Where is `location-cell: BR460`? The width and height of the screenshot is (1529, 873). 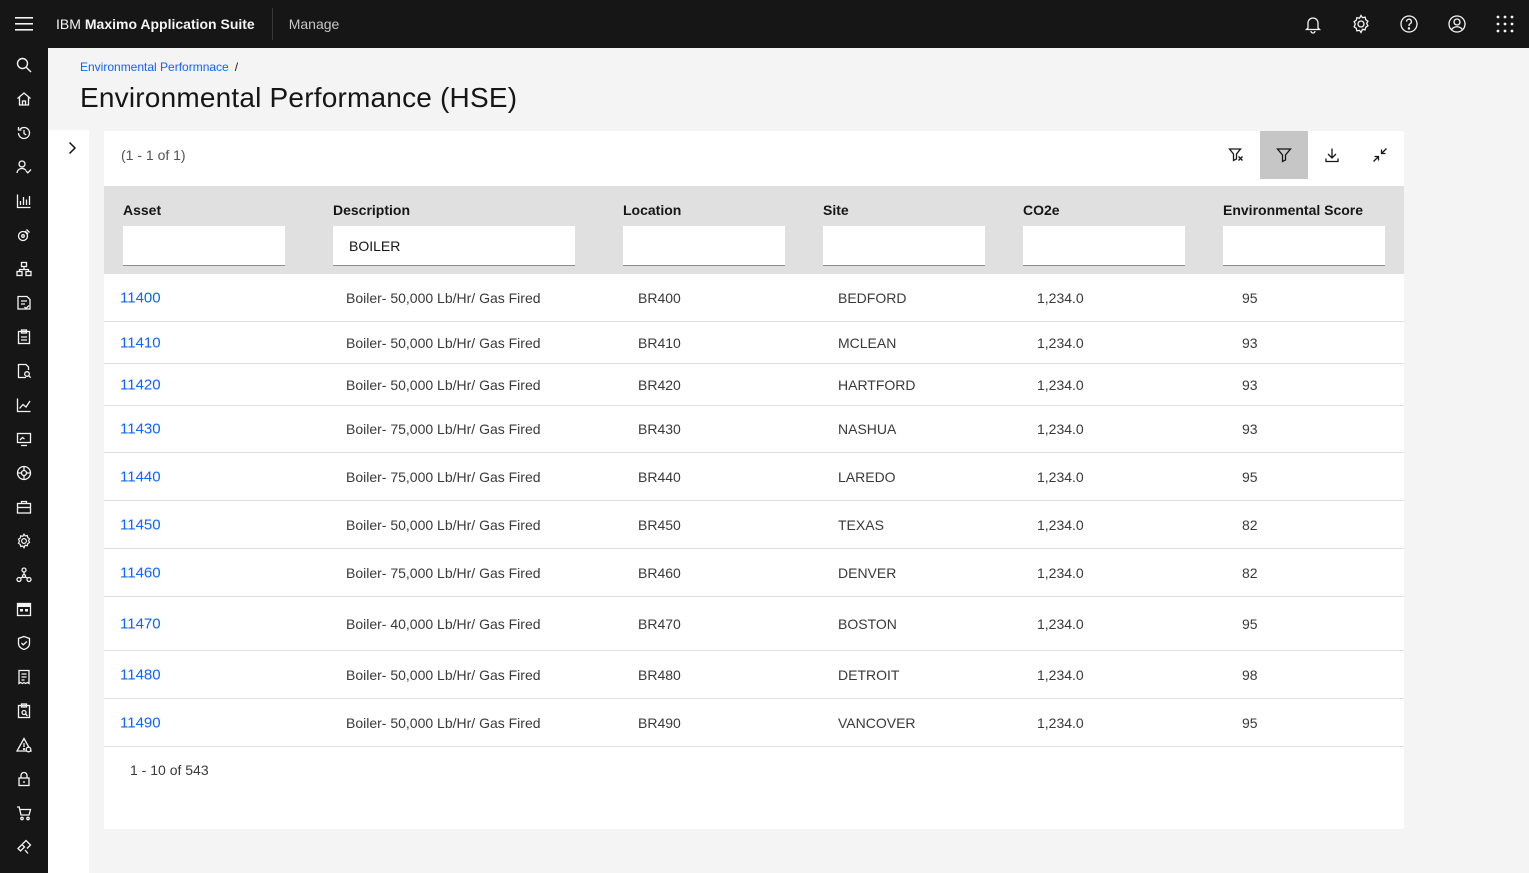 location-cell: BR460 is located at coordinates (659, 572).